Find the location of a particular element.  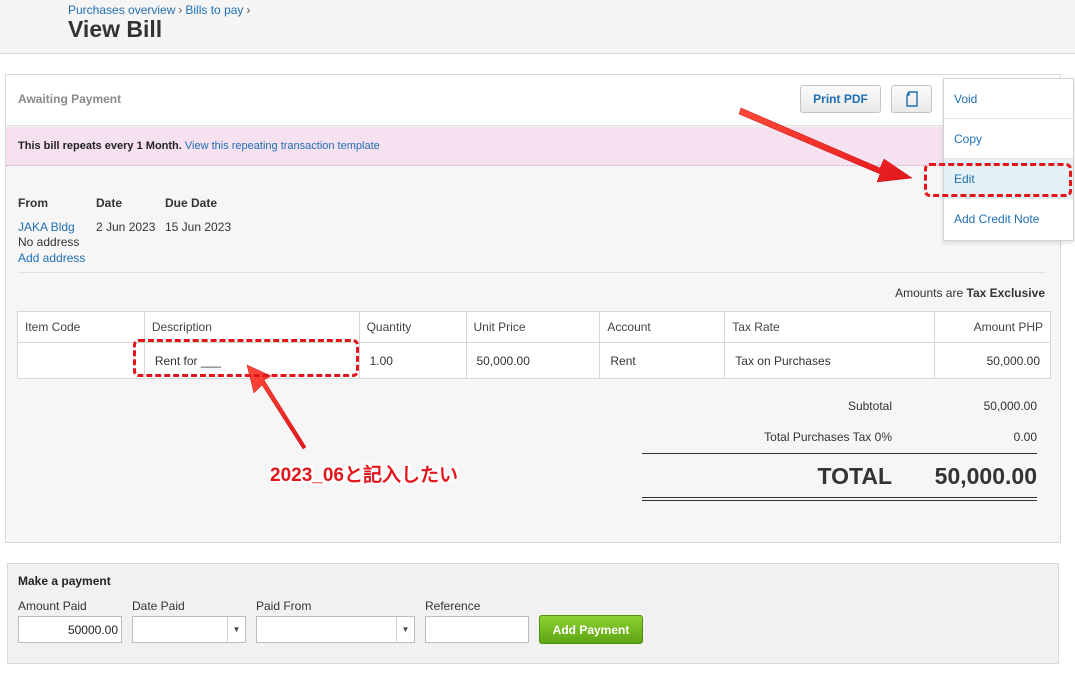

tax-value: 0.00 is located at coordinates (1025, 437).